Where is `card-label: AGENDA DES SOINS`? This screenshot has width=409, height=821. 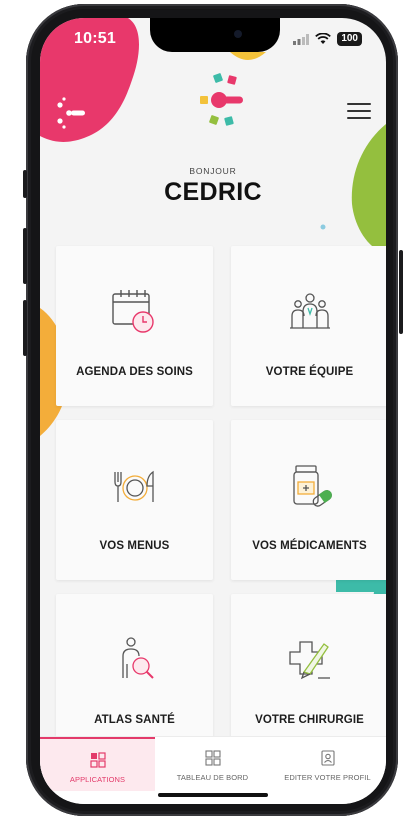
card-label: AGENDA DES SOINS is located at coordinates (134, 372).